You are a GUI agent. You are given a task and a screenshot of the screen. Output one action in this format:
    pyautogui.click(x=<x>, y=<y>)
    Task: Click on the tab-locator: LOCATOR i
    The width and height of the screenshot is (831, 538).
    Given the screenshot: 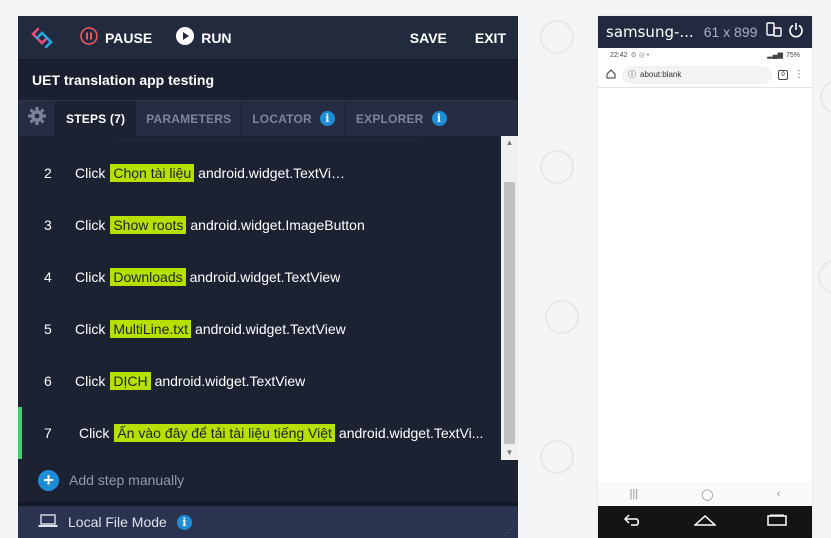 What is the action you would take?
    pyautogui.click(x=294, y=118)
    